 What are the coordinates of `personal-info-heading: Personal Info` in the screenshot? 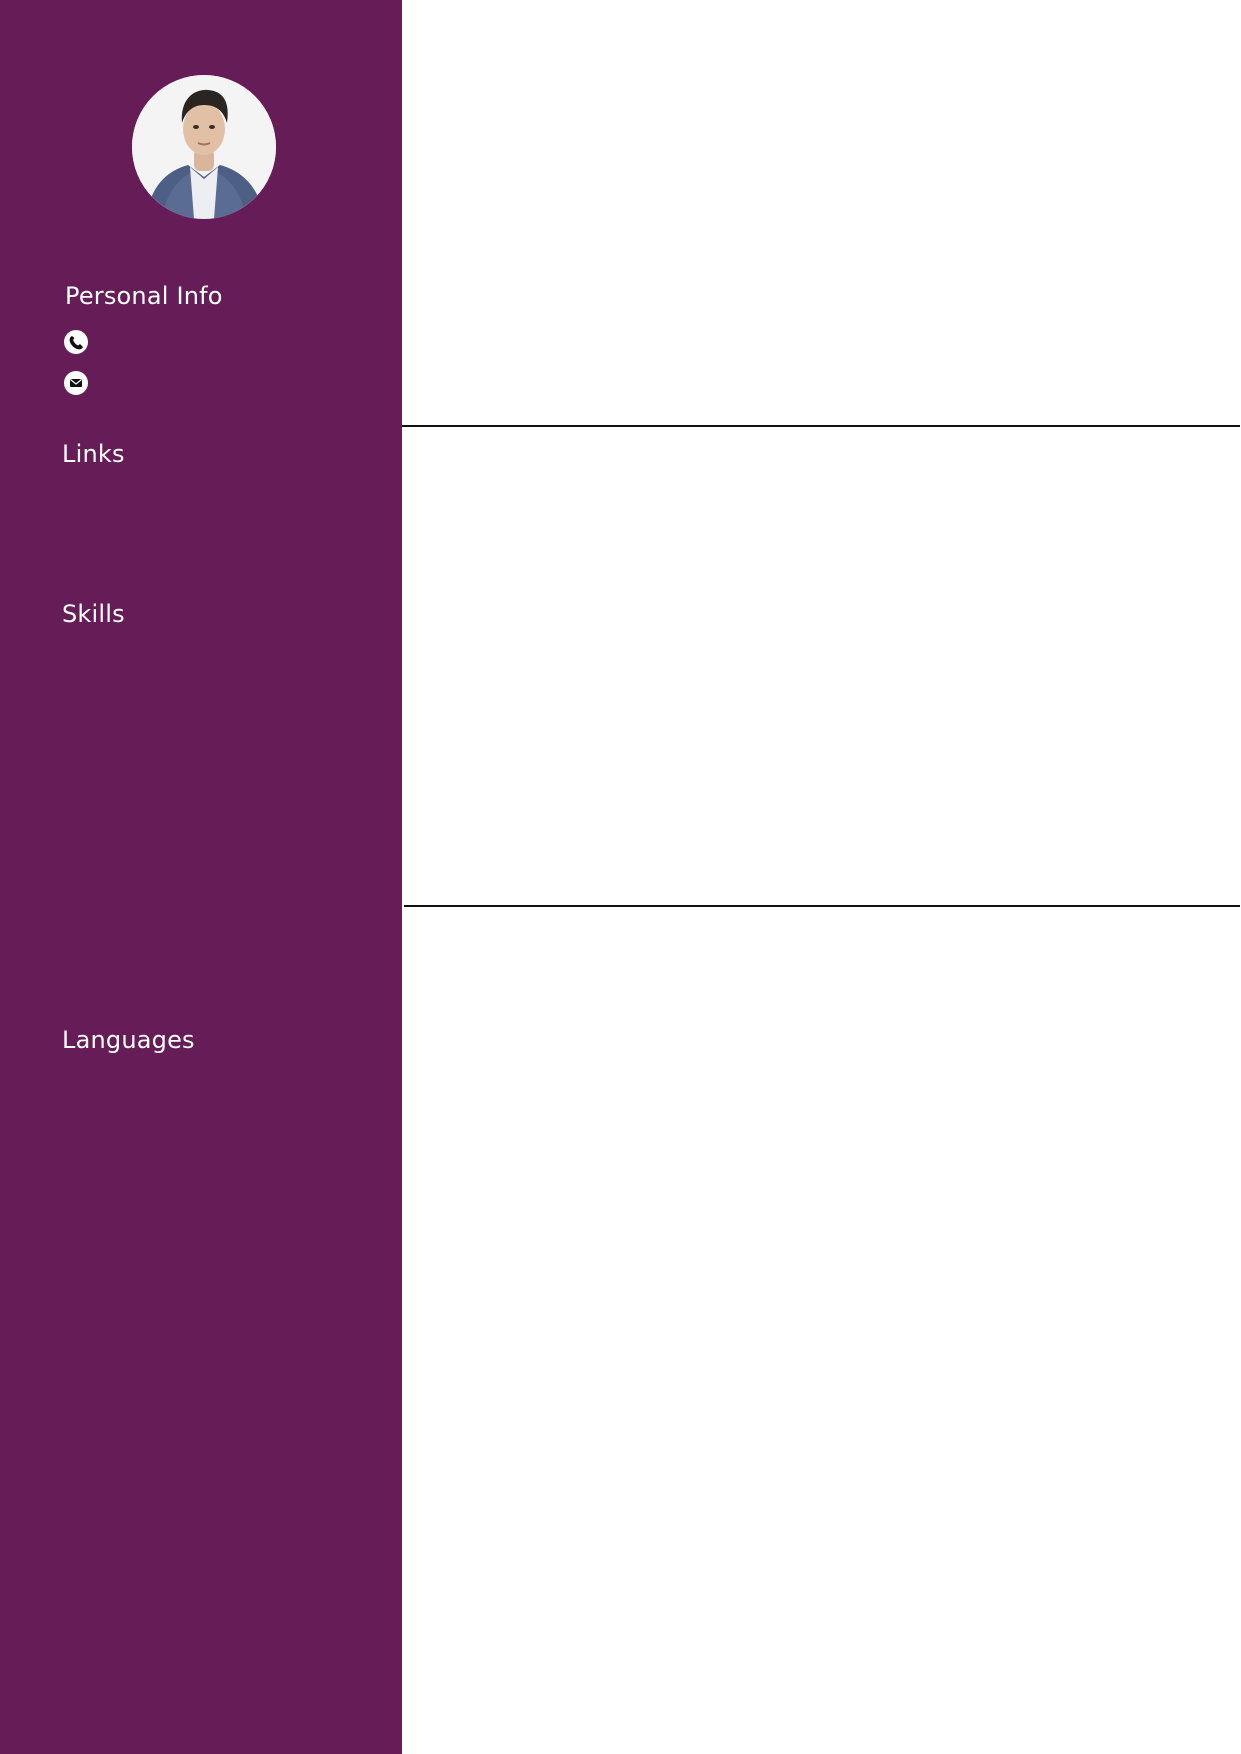 It's located at (144, 296).